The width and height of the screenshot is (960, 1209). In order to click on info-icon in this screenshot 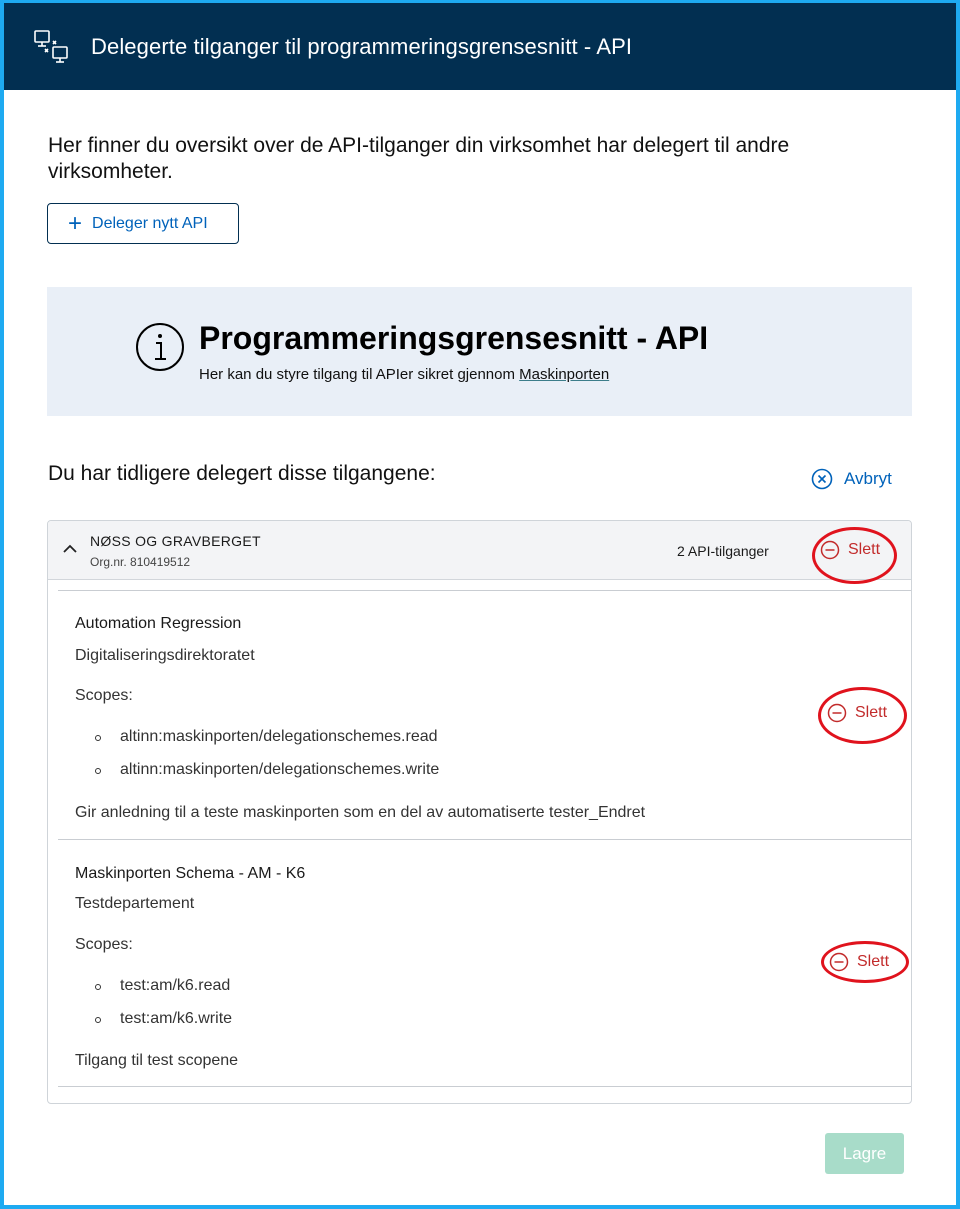, I will do `click(160, 347)`.